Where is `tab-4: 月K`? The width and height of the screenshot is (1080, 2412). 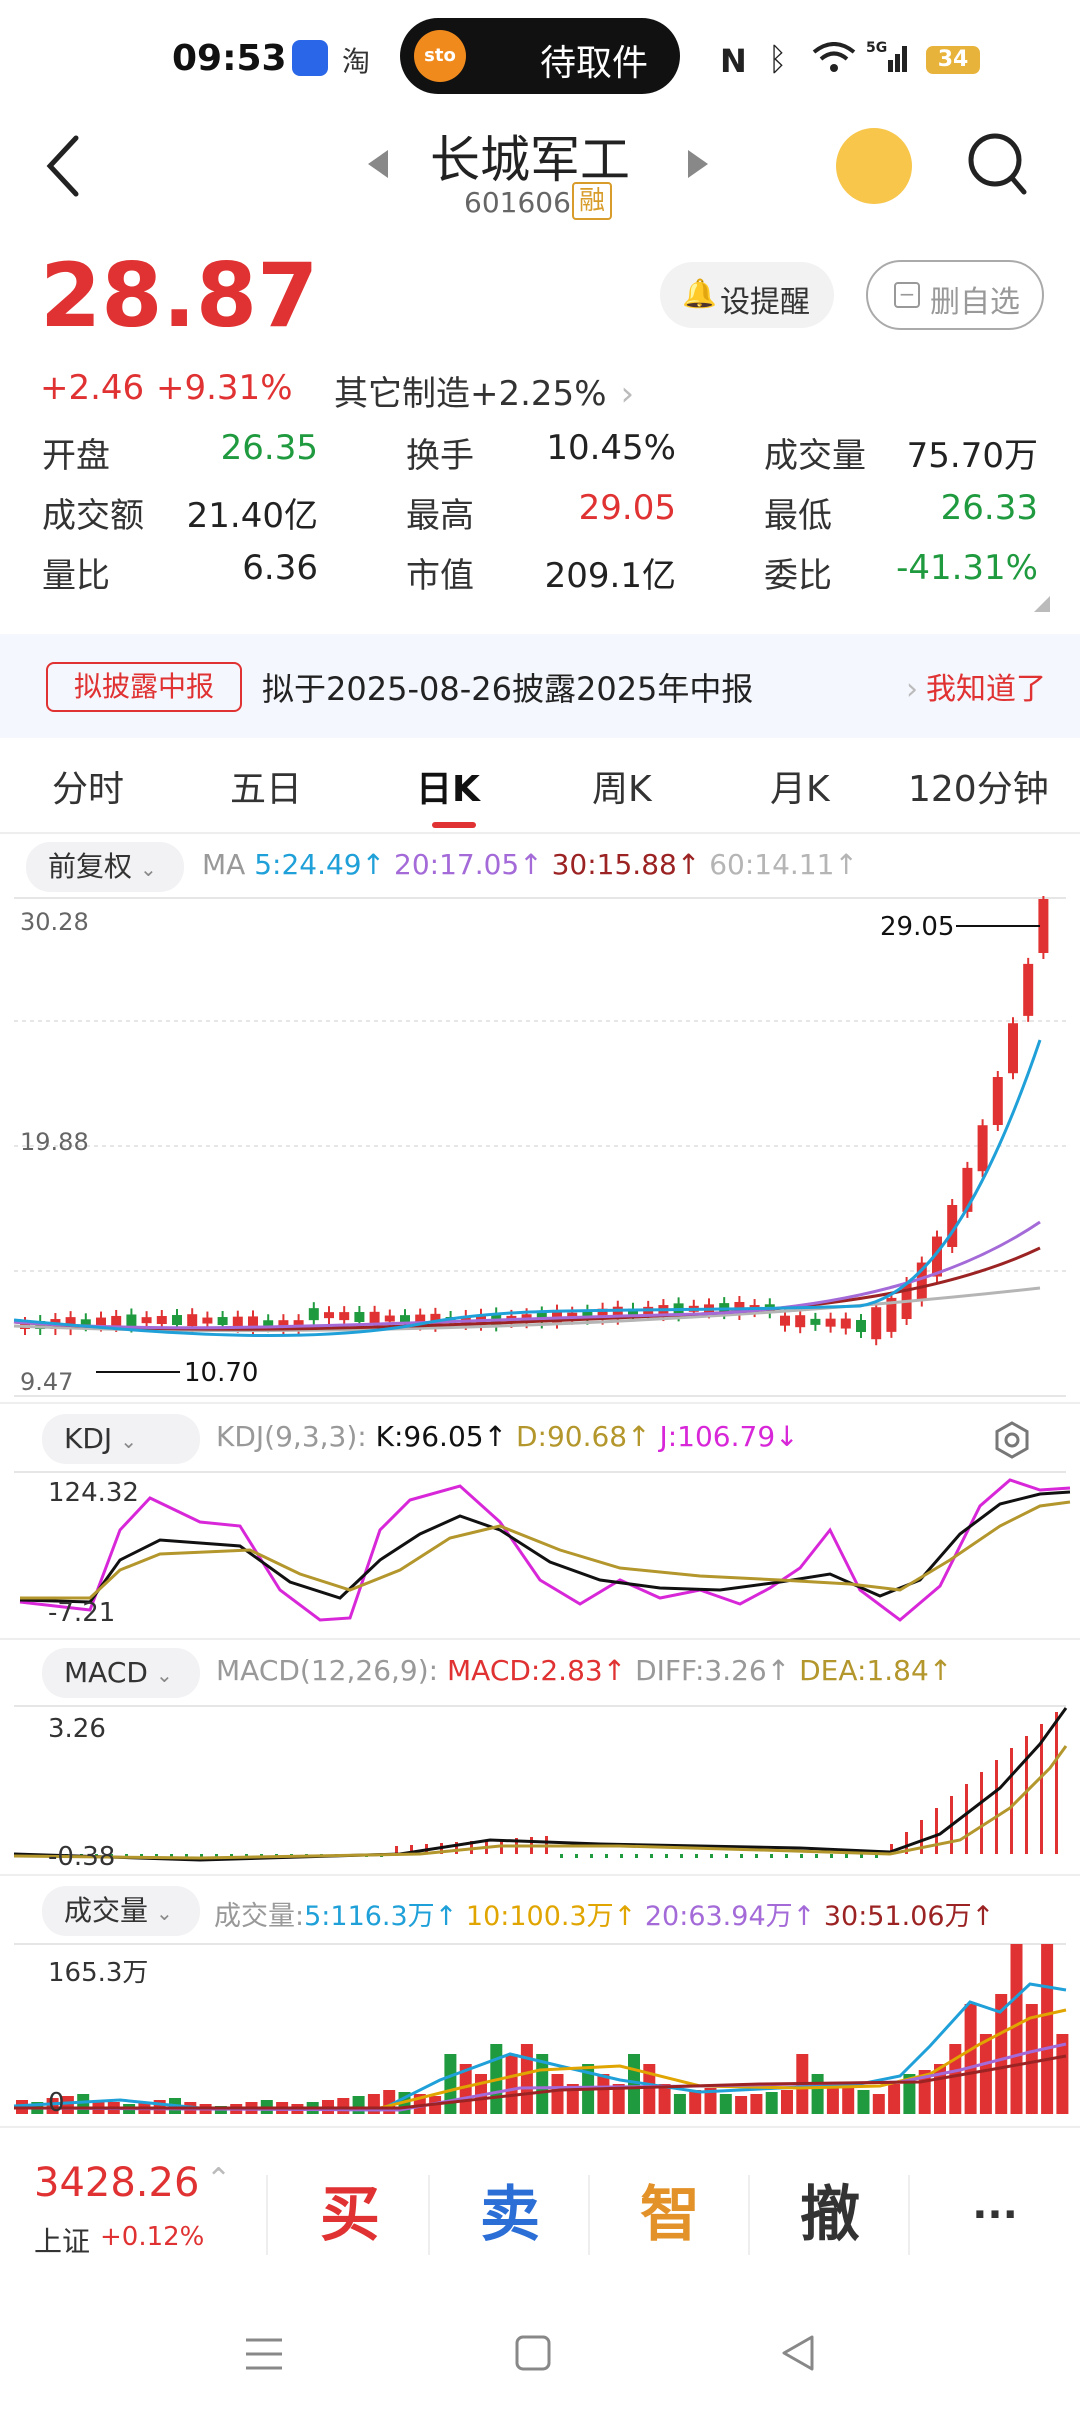
tab-4: 月K is located at coordinates (800, 786).